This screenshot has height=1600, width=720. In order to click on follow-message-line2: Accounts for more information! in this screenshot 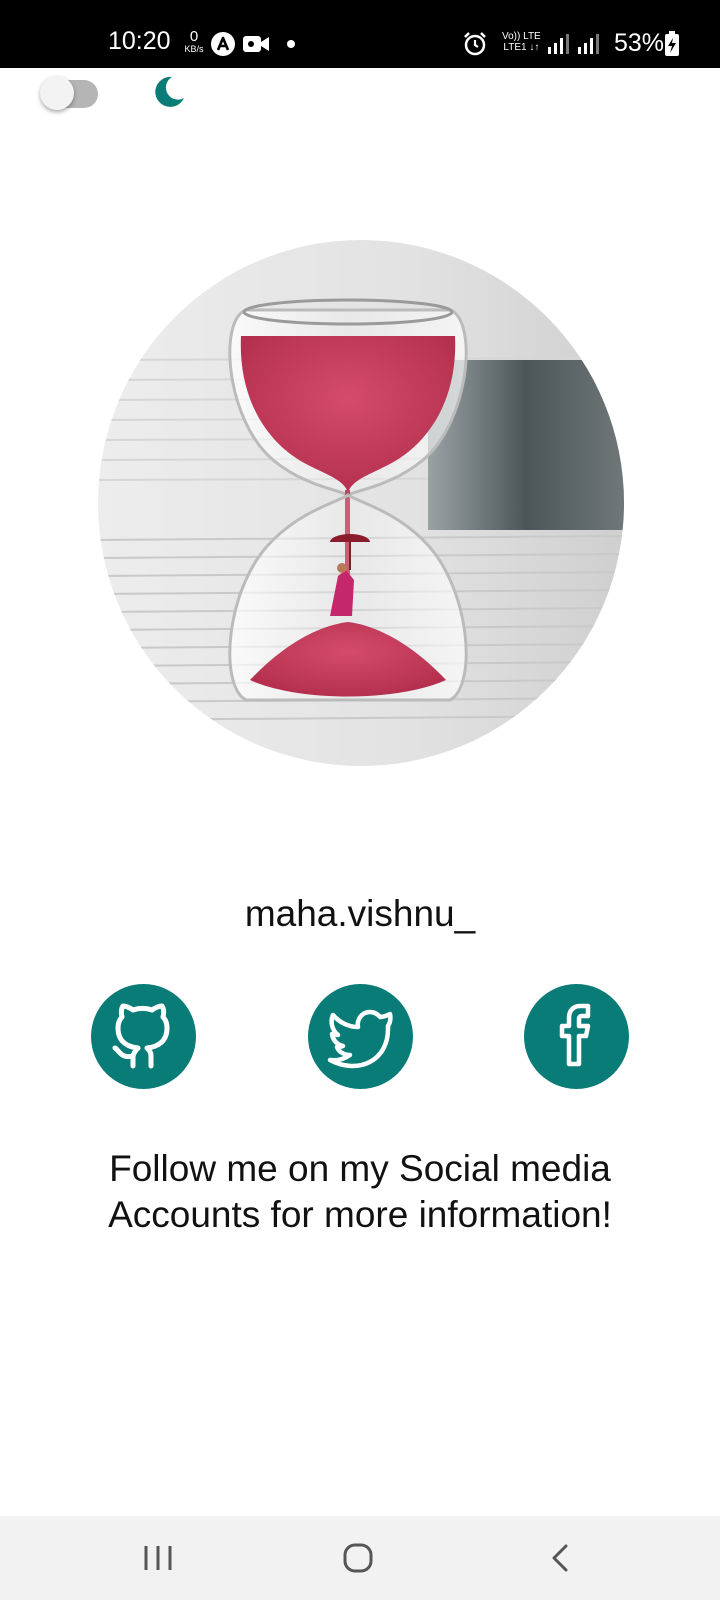, I will do `click(360, 1214)`.